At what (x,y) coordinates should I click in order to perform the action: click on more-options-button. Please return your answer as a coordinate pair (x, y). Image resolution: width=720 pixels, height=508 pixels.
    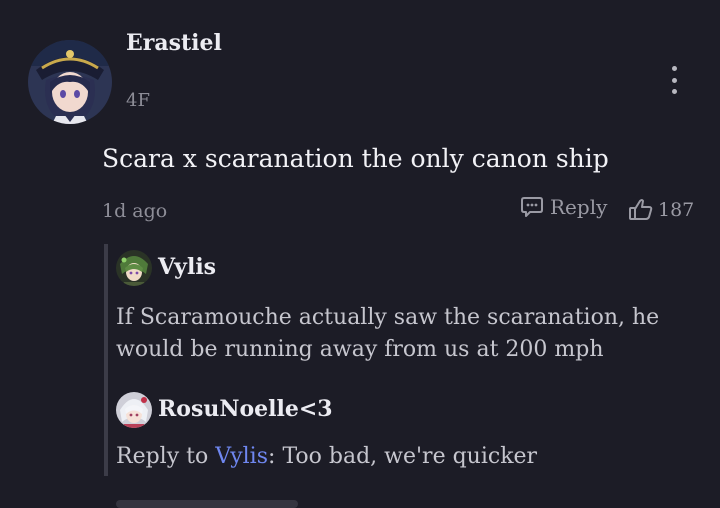
    Looking at the image, I should click on (674, 80).